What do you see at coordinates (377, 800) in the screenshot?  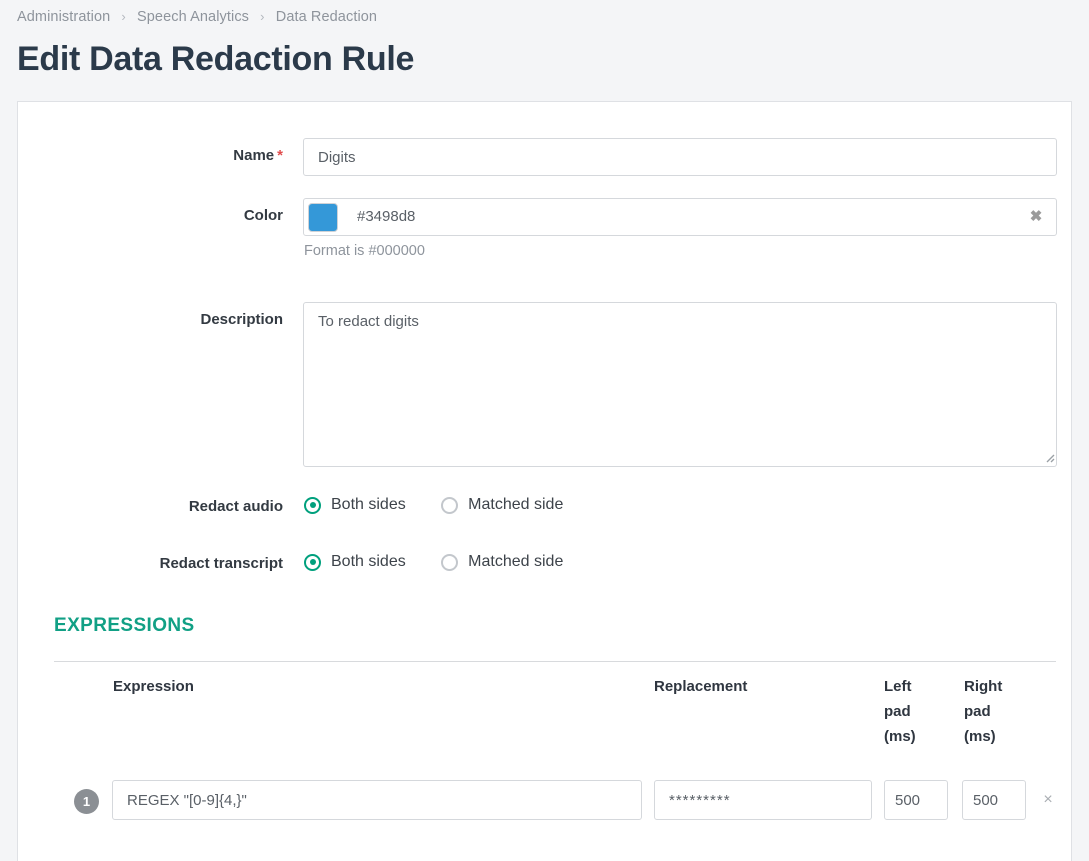 I see `expression-input` at bounding box center [377, 800].